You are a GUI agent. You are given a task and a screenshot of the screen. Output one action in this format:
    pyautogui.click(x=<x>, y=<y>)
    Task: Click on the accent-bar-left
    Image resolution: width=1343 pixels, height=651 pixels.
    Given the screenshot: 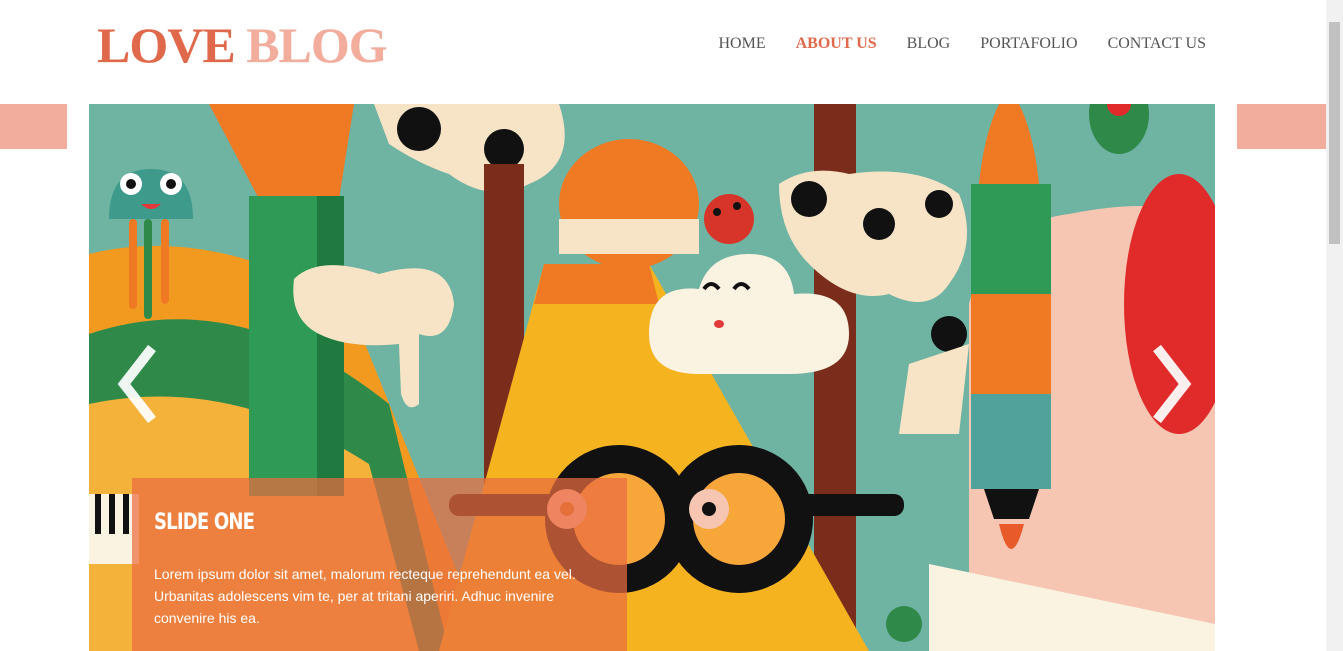 What is the action you would take?
    pyautogui.click(x=33, y=126)
    